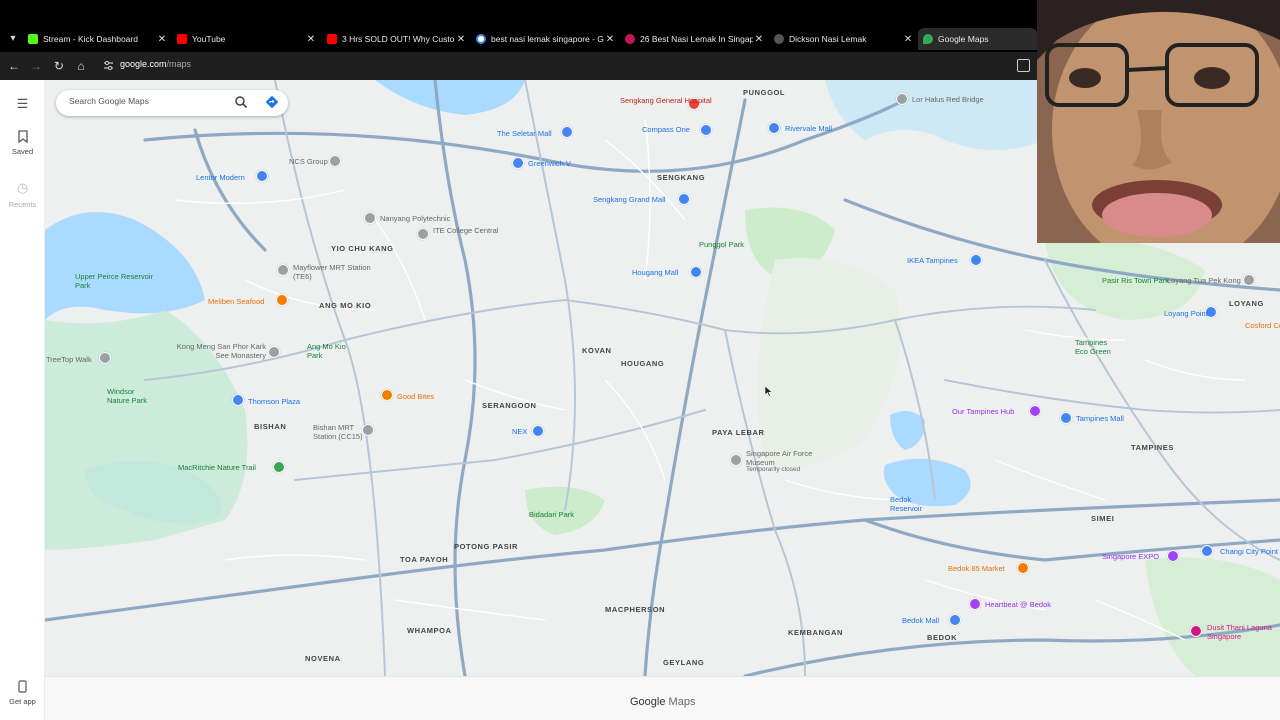 The image size is (1280, 720). I want to click on browser-tab: YouTube ✕, so click(247, 39).